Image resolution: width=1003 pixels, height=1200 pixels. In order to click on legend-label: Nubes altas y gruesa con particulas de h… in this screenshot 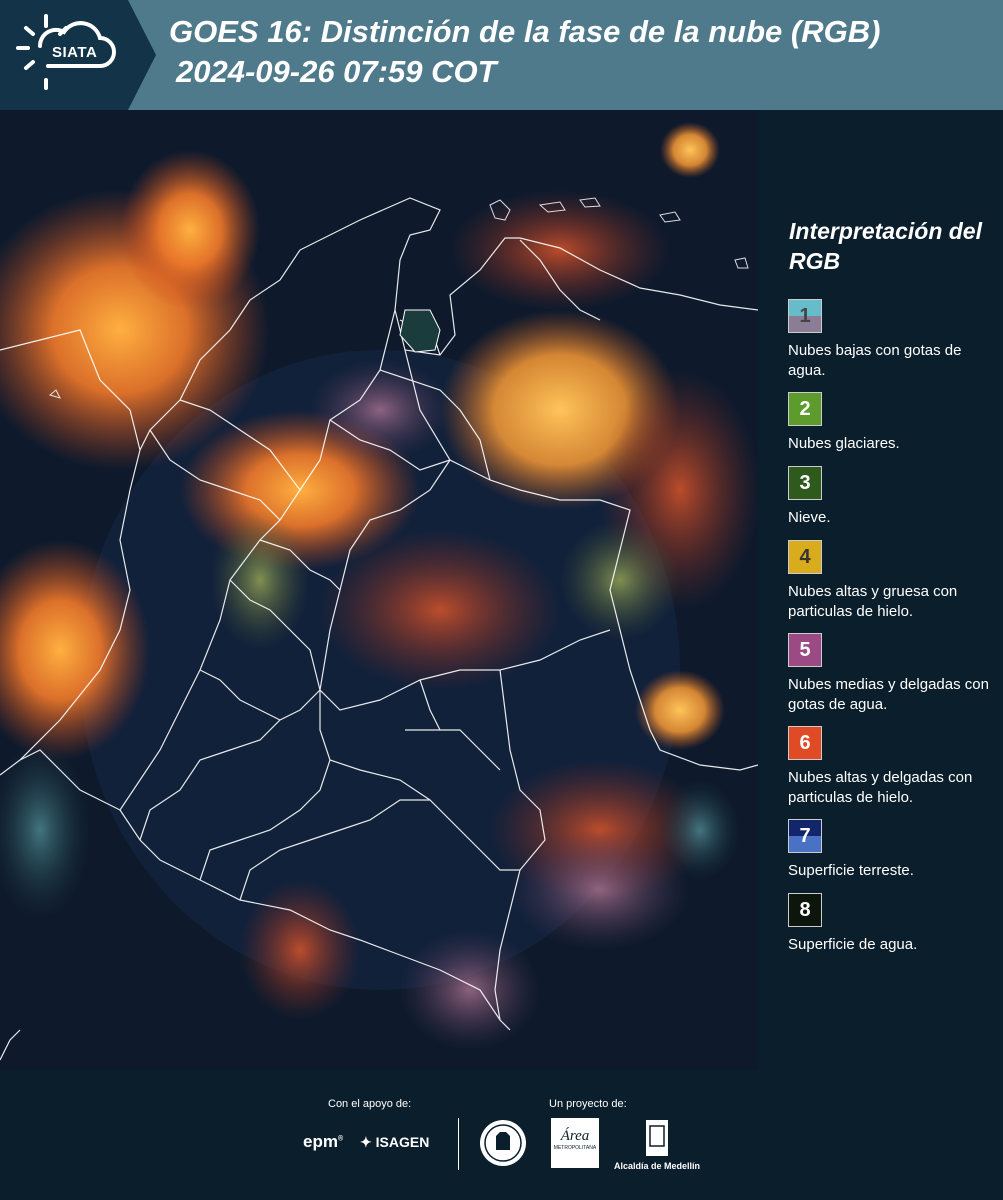, I will do `click(873, 601)`.